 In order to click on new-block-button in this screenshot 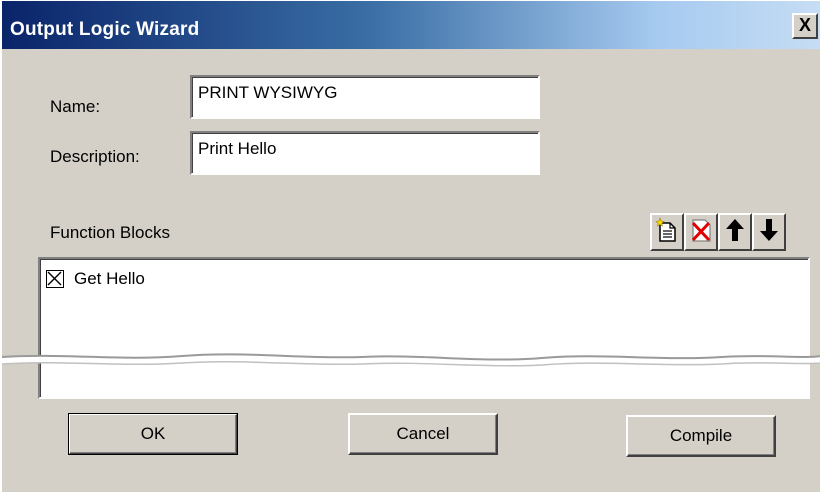, I will do `click(667, 232)`.